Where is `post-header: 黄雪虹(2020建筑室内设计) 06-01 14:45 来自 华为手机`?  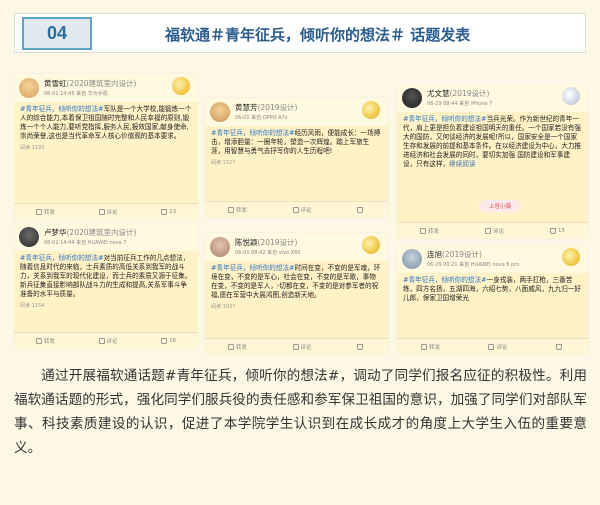
post-header: 黄雪虹(2020建筑室内设计) 06-01 14:45 来自 华为手机 is located at coordinates (106, 88).